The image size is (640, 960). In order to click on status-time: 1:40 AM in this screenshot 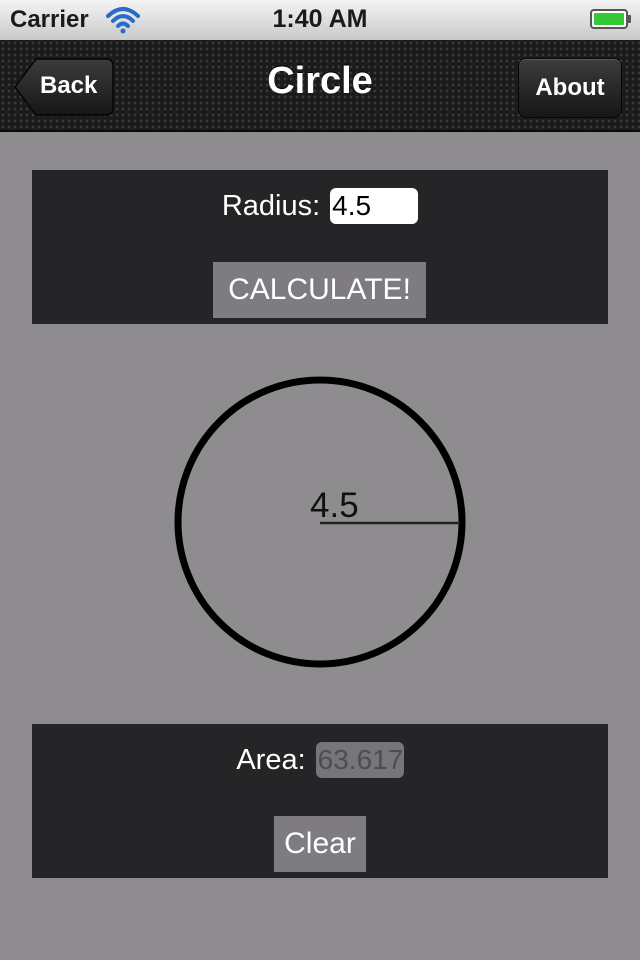, I will do `click(320, 19)`.